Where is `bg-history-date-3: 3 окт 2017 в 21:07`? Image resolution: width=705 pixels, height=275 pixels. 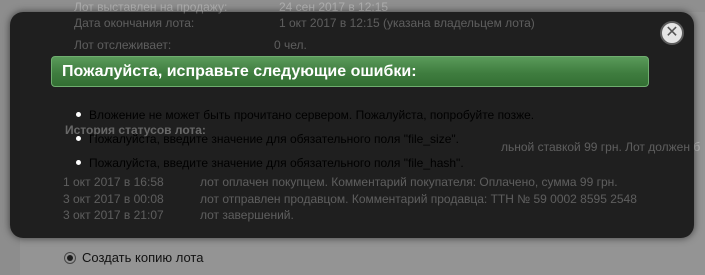
bg-history-date-3: 3 окт 2017 в 21:07 is located at coordinates (113, 215).